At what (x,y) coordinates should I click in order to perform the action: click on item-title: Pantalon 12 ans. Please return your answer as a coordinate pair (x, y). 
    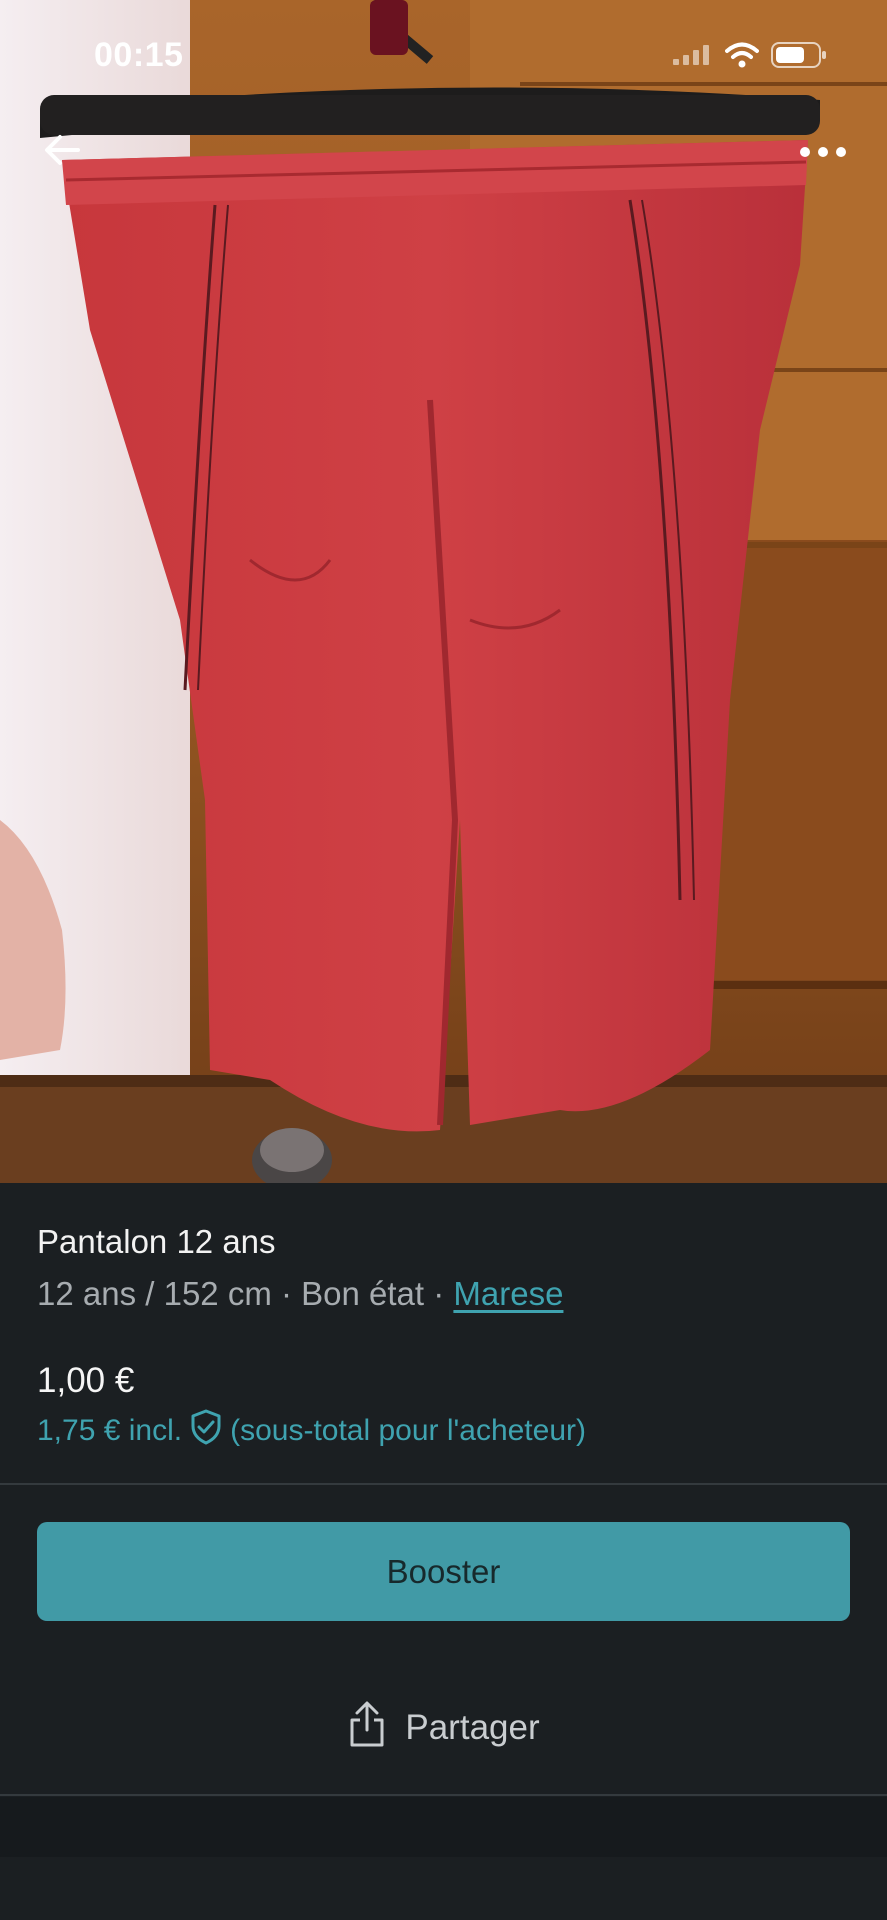
    Looking at the image, I should click on (156, 1241).